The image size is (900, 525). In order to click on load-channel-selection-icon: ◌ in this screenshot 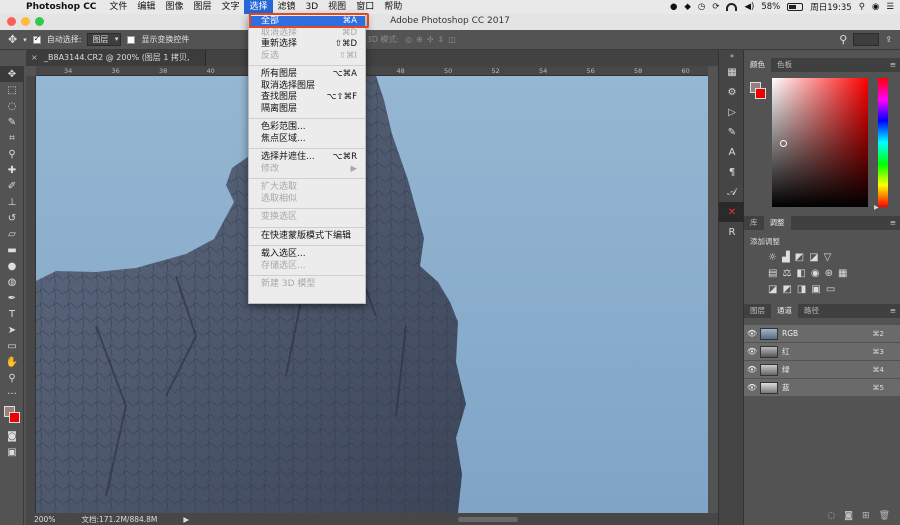, I will do `click(831, 516)`.